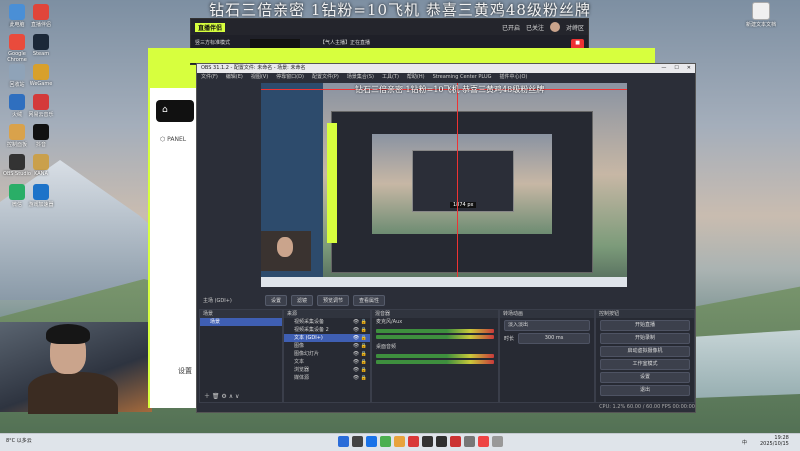 The image size is (800, 451). Describe the element at coordinates (327, 362) in the screenshot. I see `source-item: 文本 👁 🔒` at that location.